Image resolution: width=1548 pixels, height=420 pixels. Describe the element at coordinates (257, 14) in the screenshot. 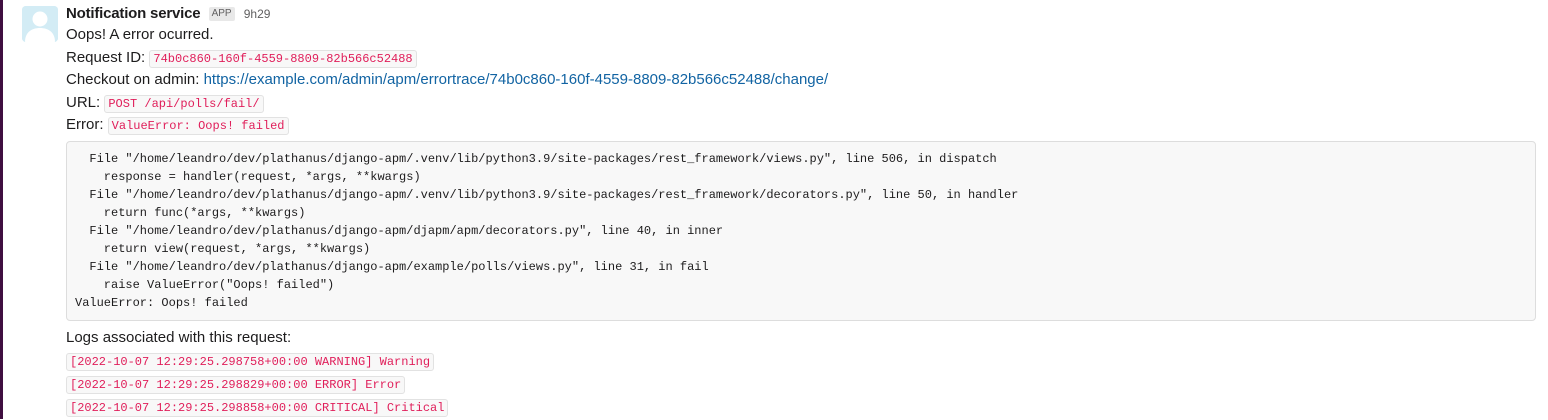

I see `message-timestamp: 9h29` at that location.